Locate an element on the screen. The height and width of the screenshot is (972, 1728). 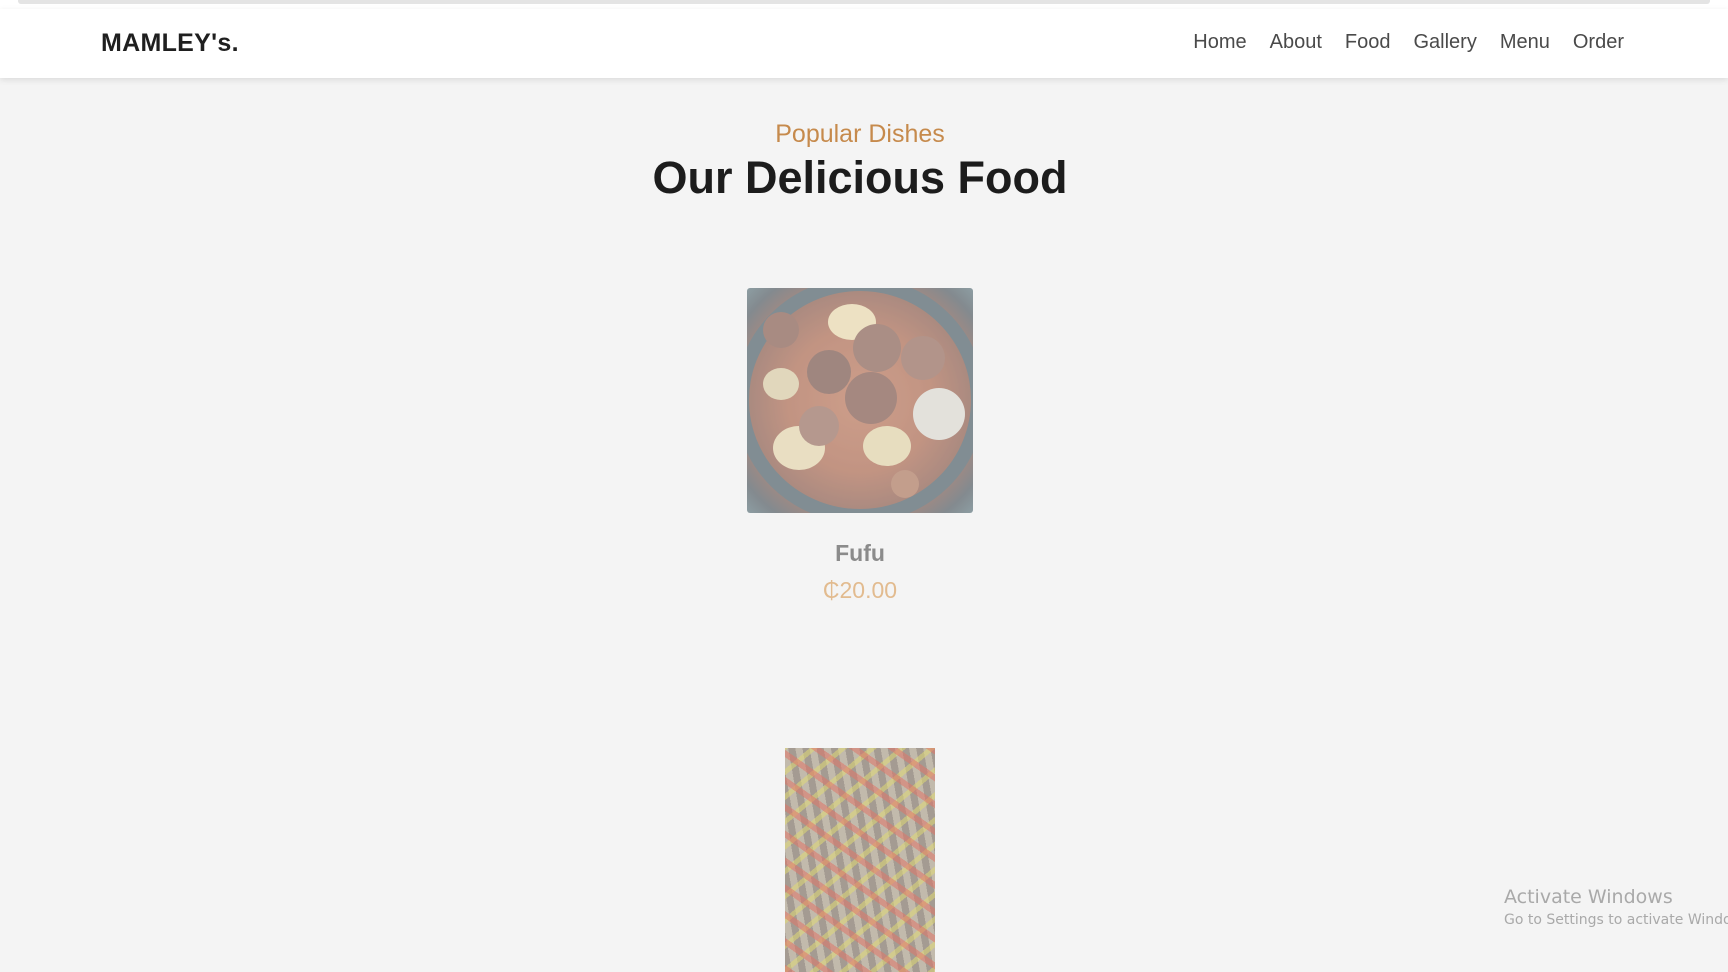
fufu-dish-illustration is located at coordinates (860, 400).